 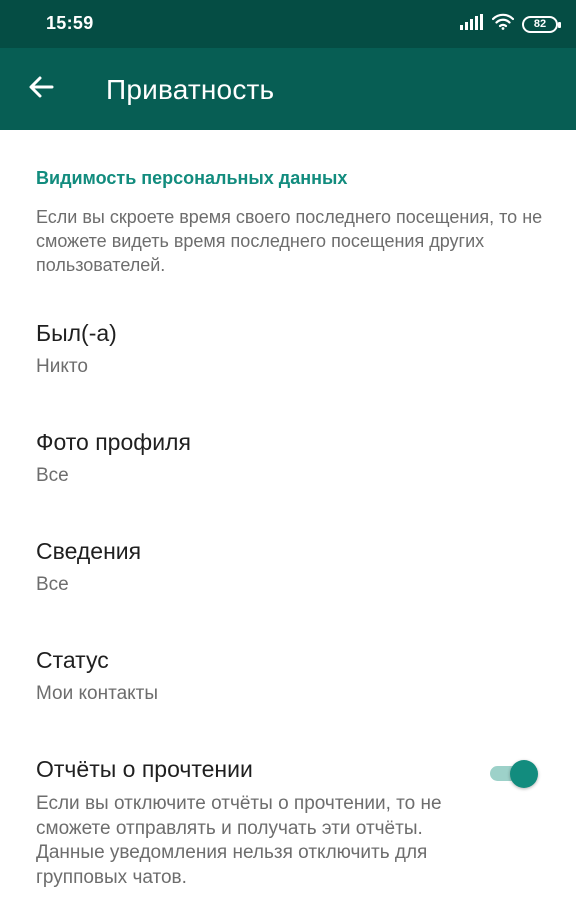 I want to click on setting-title: Отчёты о прочтении, so click(x=144, y=769).